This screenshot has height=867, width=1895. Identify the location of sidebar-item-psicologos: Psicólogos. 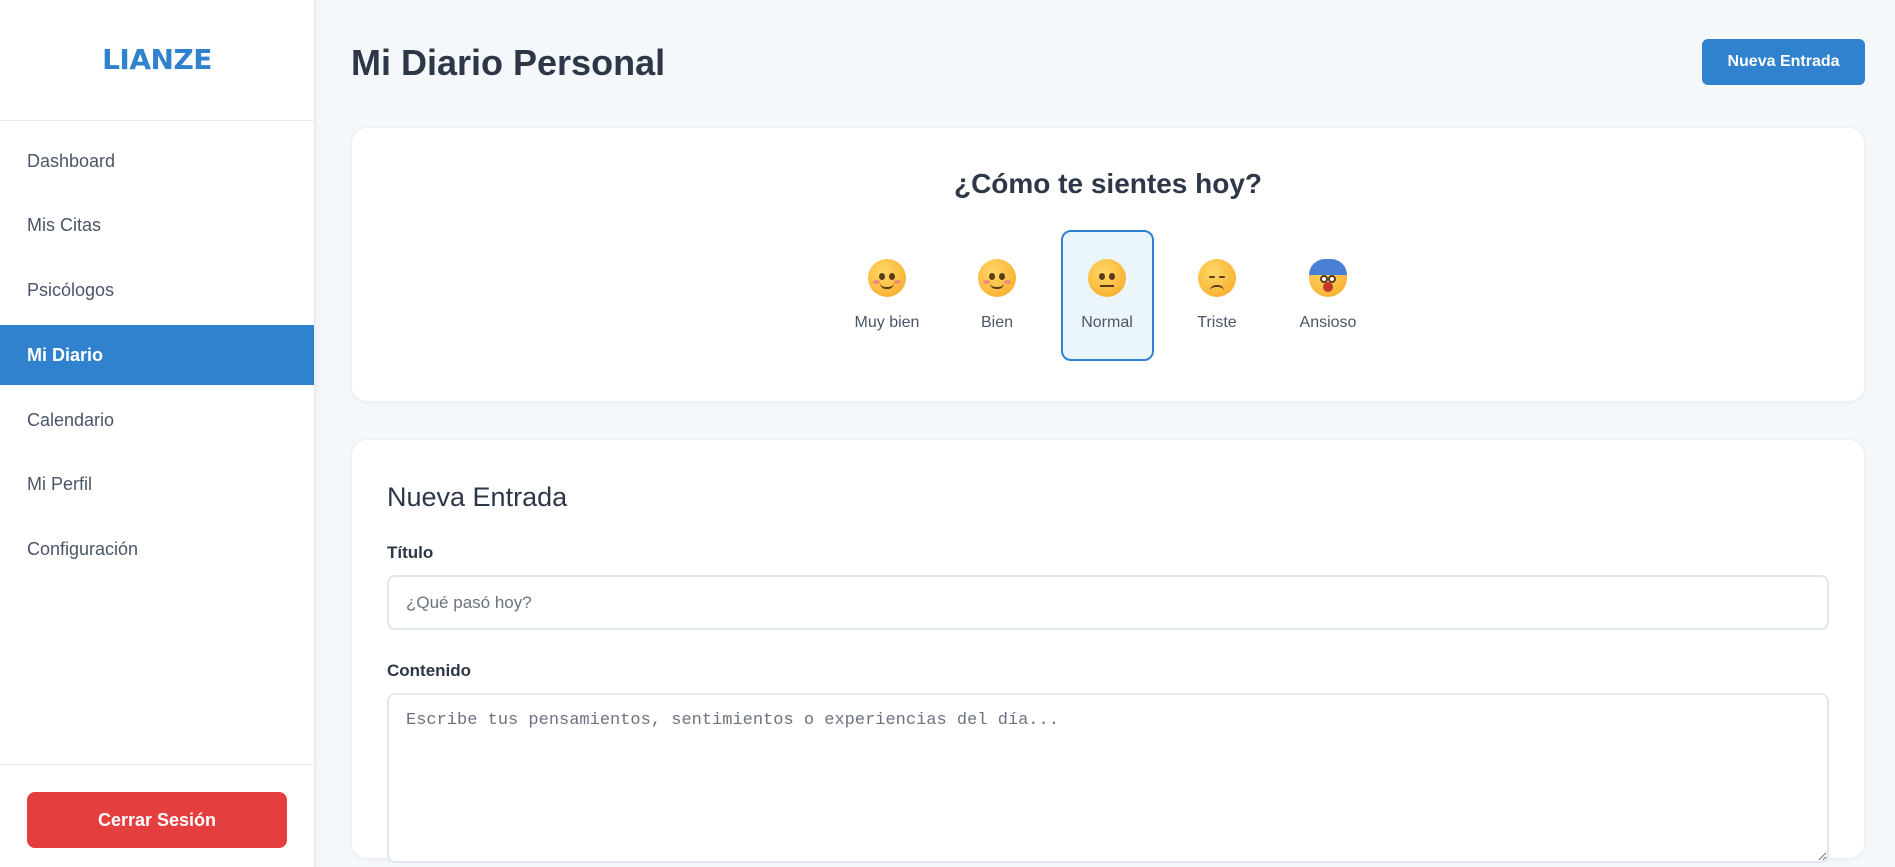
(157, 291).